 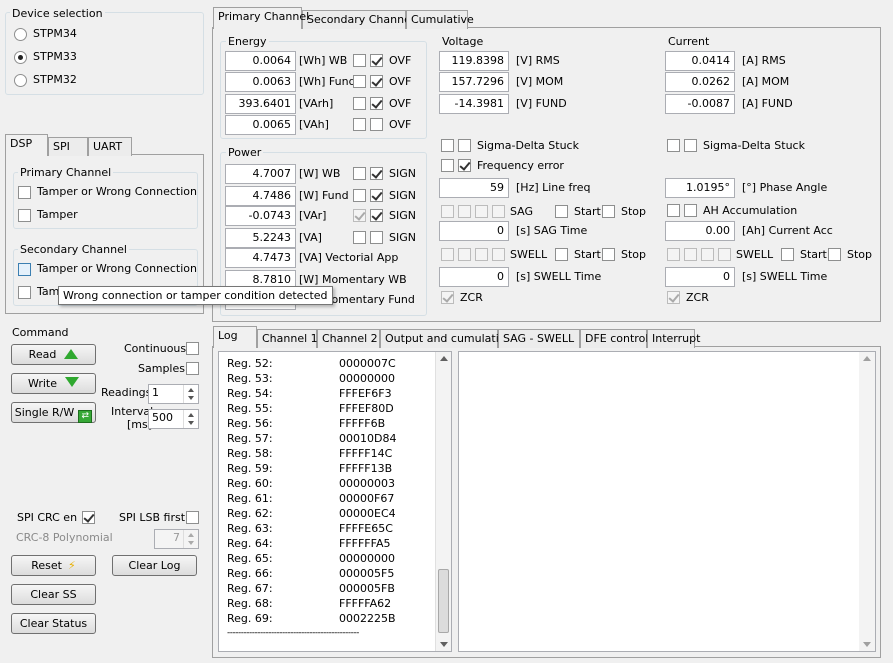 What do you see at coordinates (443, 501) in the screenshot?
I see `log-scrollbar` at bounding box center [443, 501].